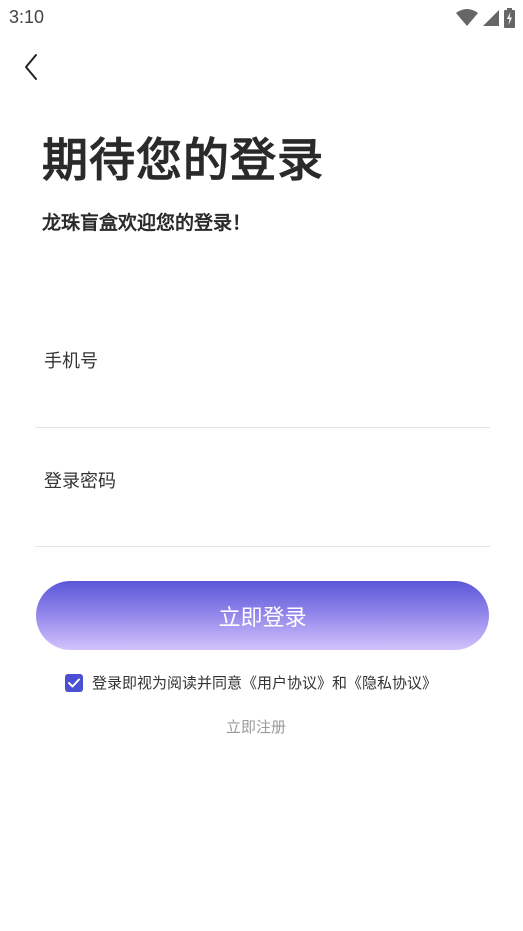 Image resolution: width=523 pixels, height=931 pixels. Describe the element at coordinates (71, 361) in the screenshot. I see `phone-label: 手机号` at that location.